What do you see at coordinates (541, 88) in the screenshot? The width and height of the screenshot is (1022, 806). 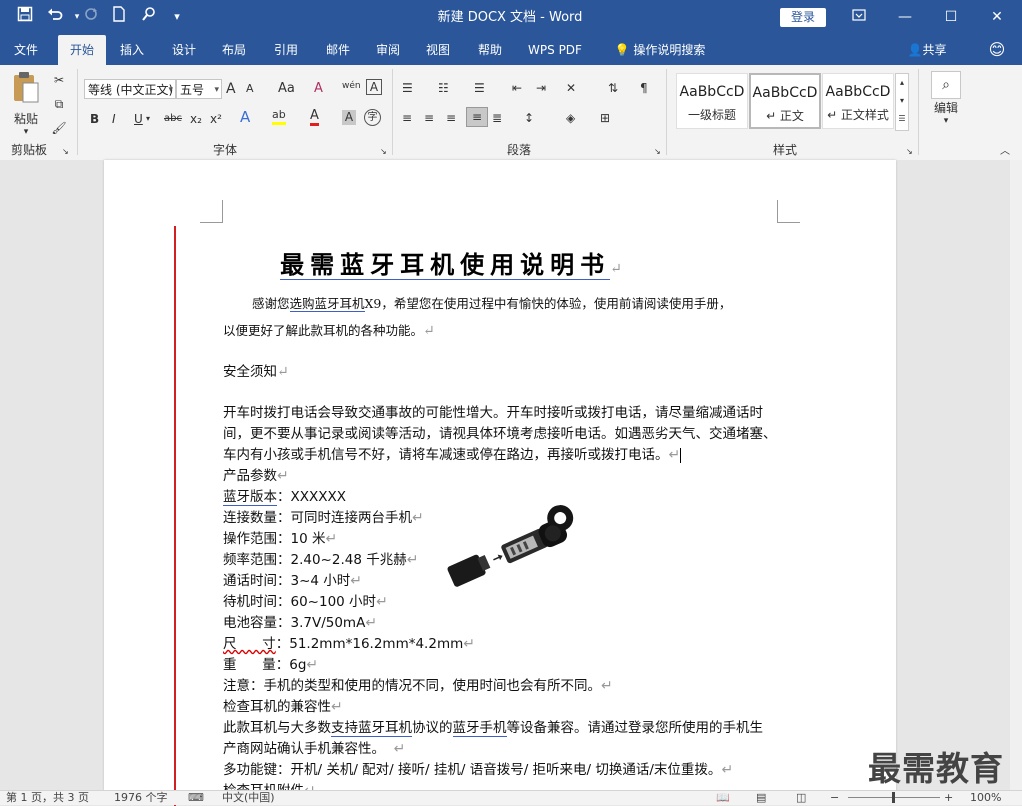 I see `increase-indent-icon: ⇥` at bounding box center [541, 88].